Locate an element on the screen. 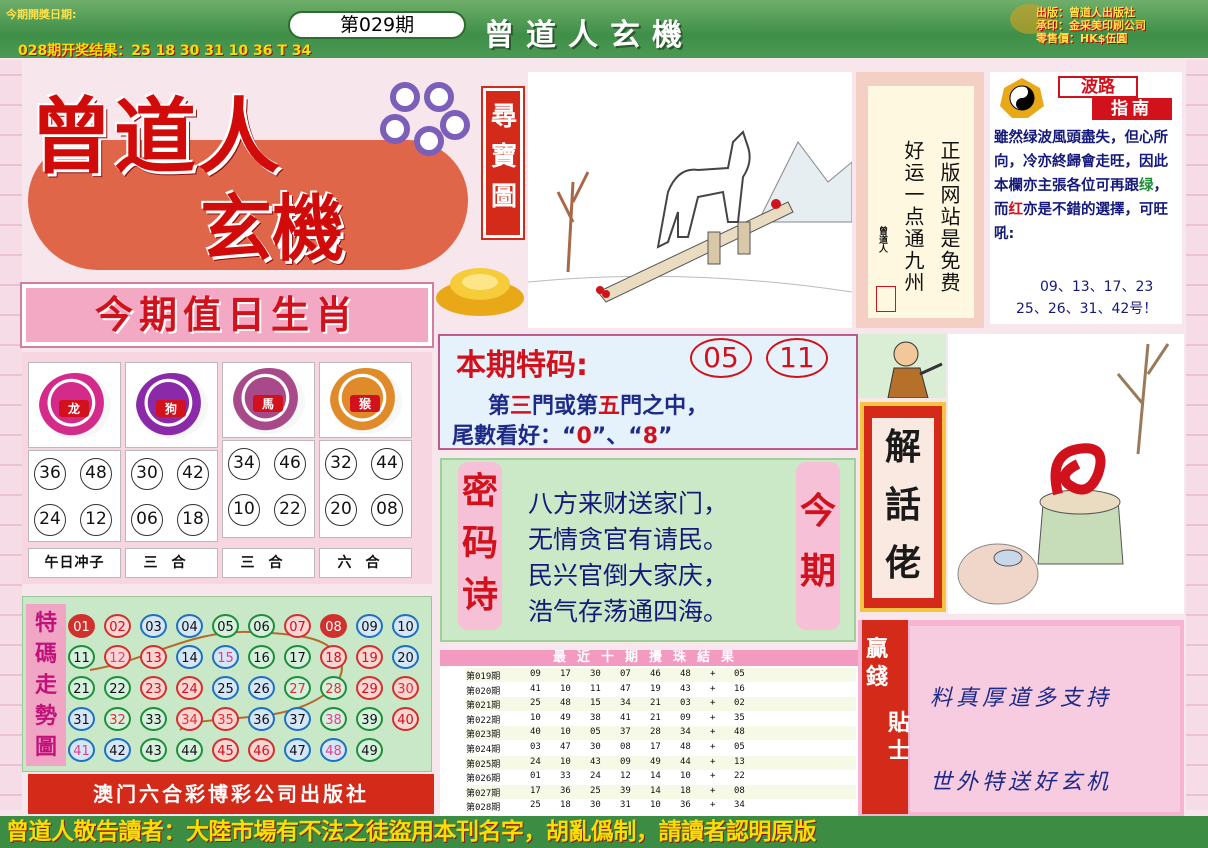  result-row: 第028期 25 18 30 31 10 36 +34 is located at coordinates (661, 806).